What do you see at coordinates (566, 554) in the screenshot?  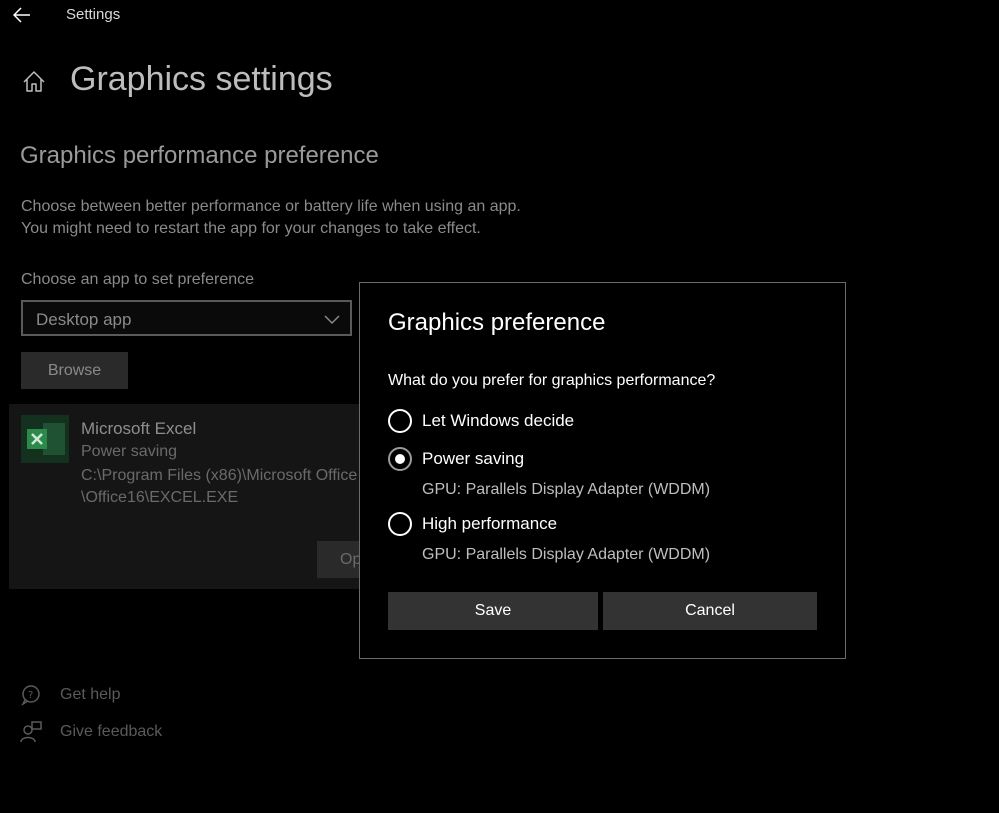 I see `high-performance-gpu: GPU: Parallels Display Adapter (WDDM)` at bounding box center [566, 554].